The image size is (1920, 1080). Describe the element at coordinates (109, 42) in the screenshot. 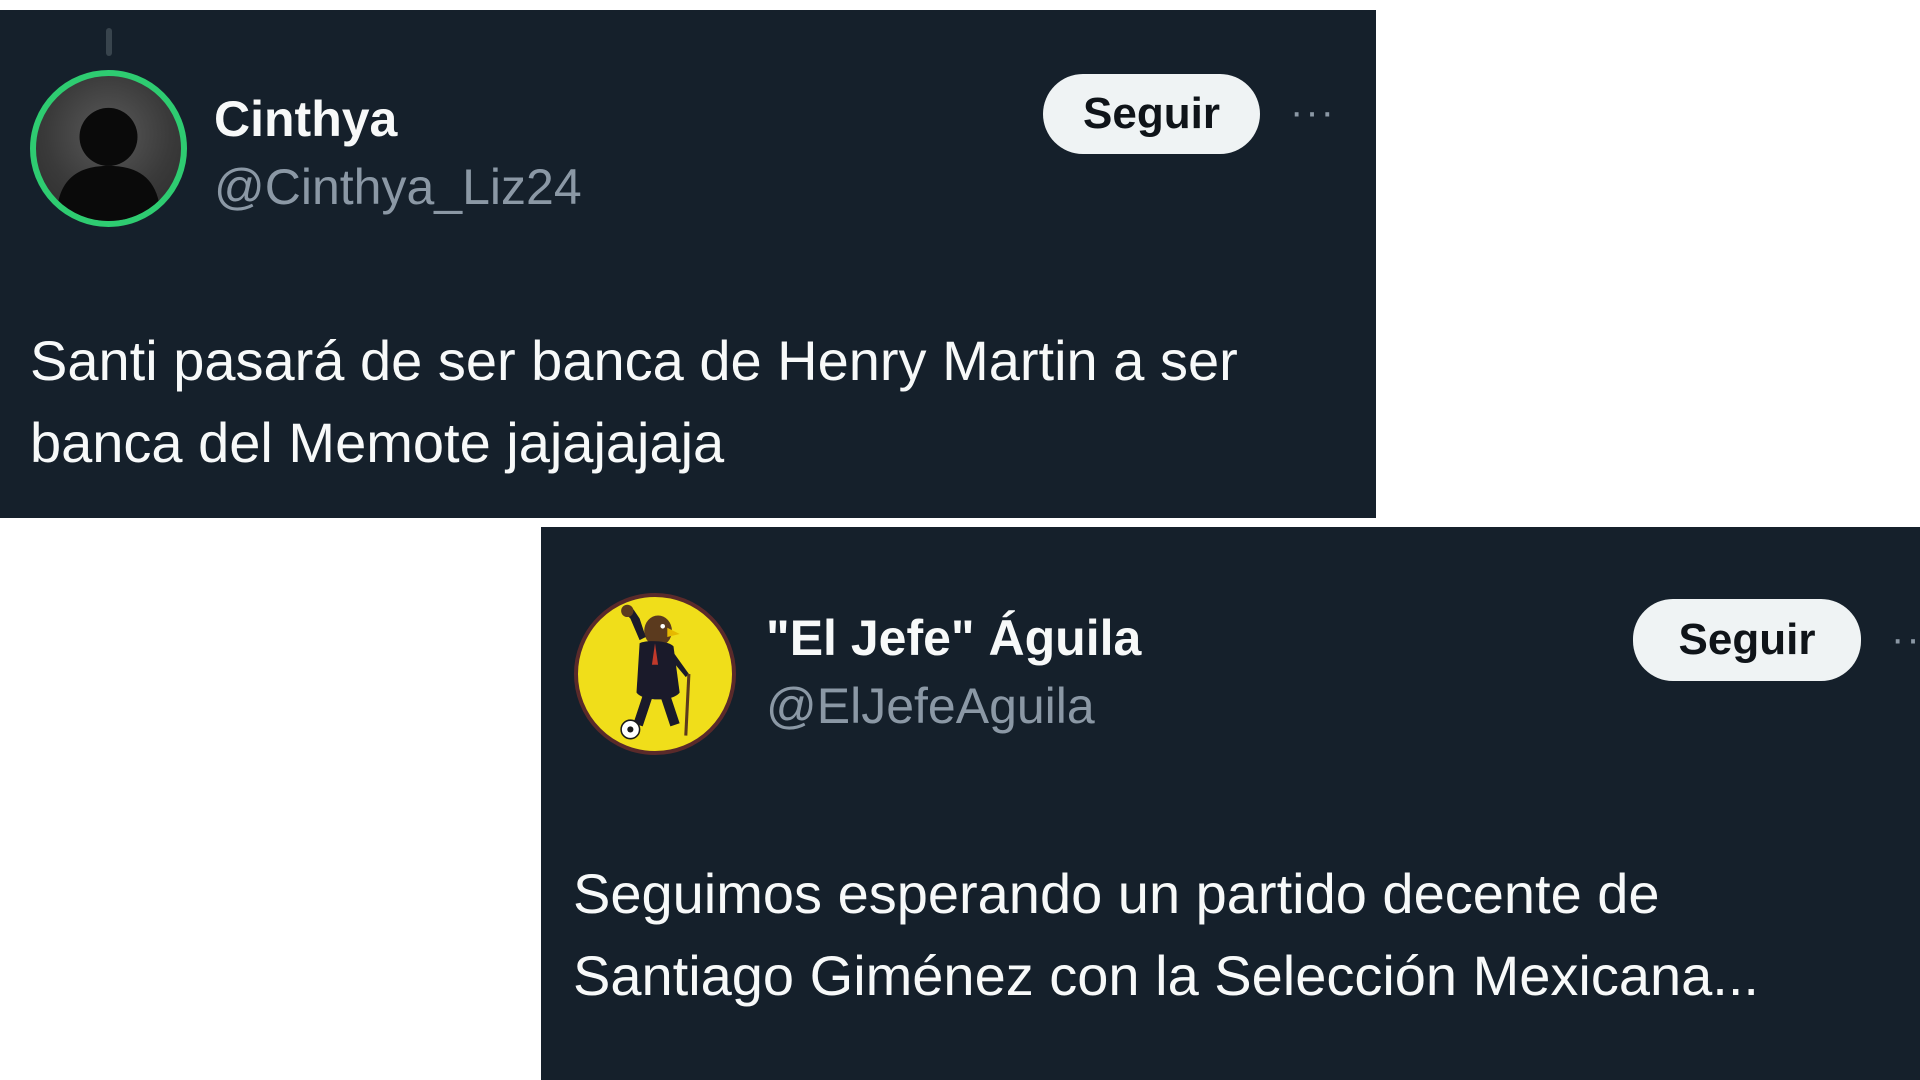

I see `thread-connector-line` at that location.